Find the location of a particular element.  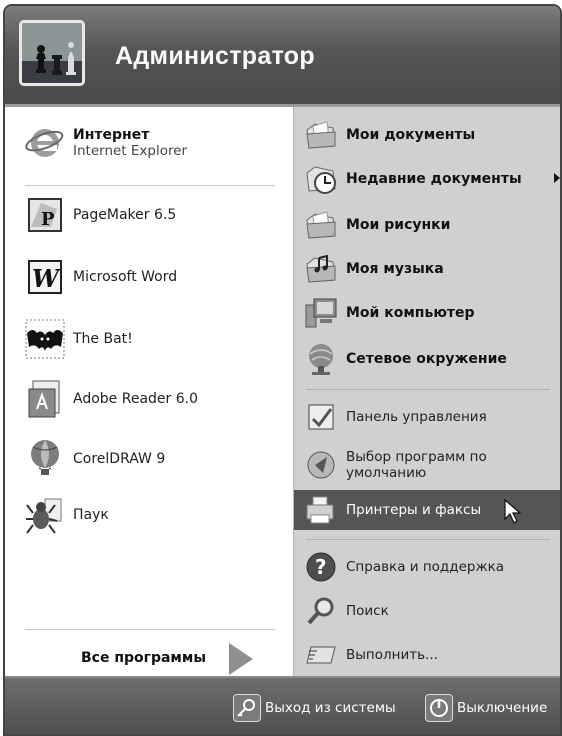

default-programs-icon is located at coordinates (321, 465).